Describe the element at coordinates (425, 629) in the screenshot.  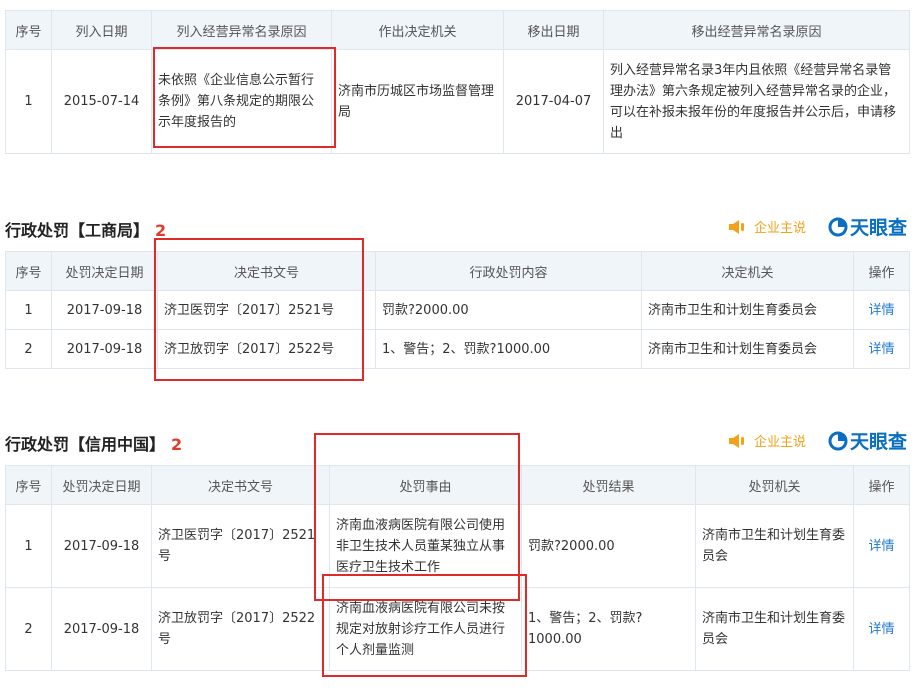
I see `row-reason: 济南血液病医院有限公司未按规定对放射诊疗工作人员进行个人剂量监测` at that location.